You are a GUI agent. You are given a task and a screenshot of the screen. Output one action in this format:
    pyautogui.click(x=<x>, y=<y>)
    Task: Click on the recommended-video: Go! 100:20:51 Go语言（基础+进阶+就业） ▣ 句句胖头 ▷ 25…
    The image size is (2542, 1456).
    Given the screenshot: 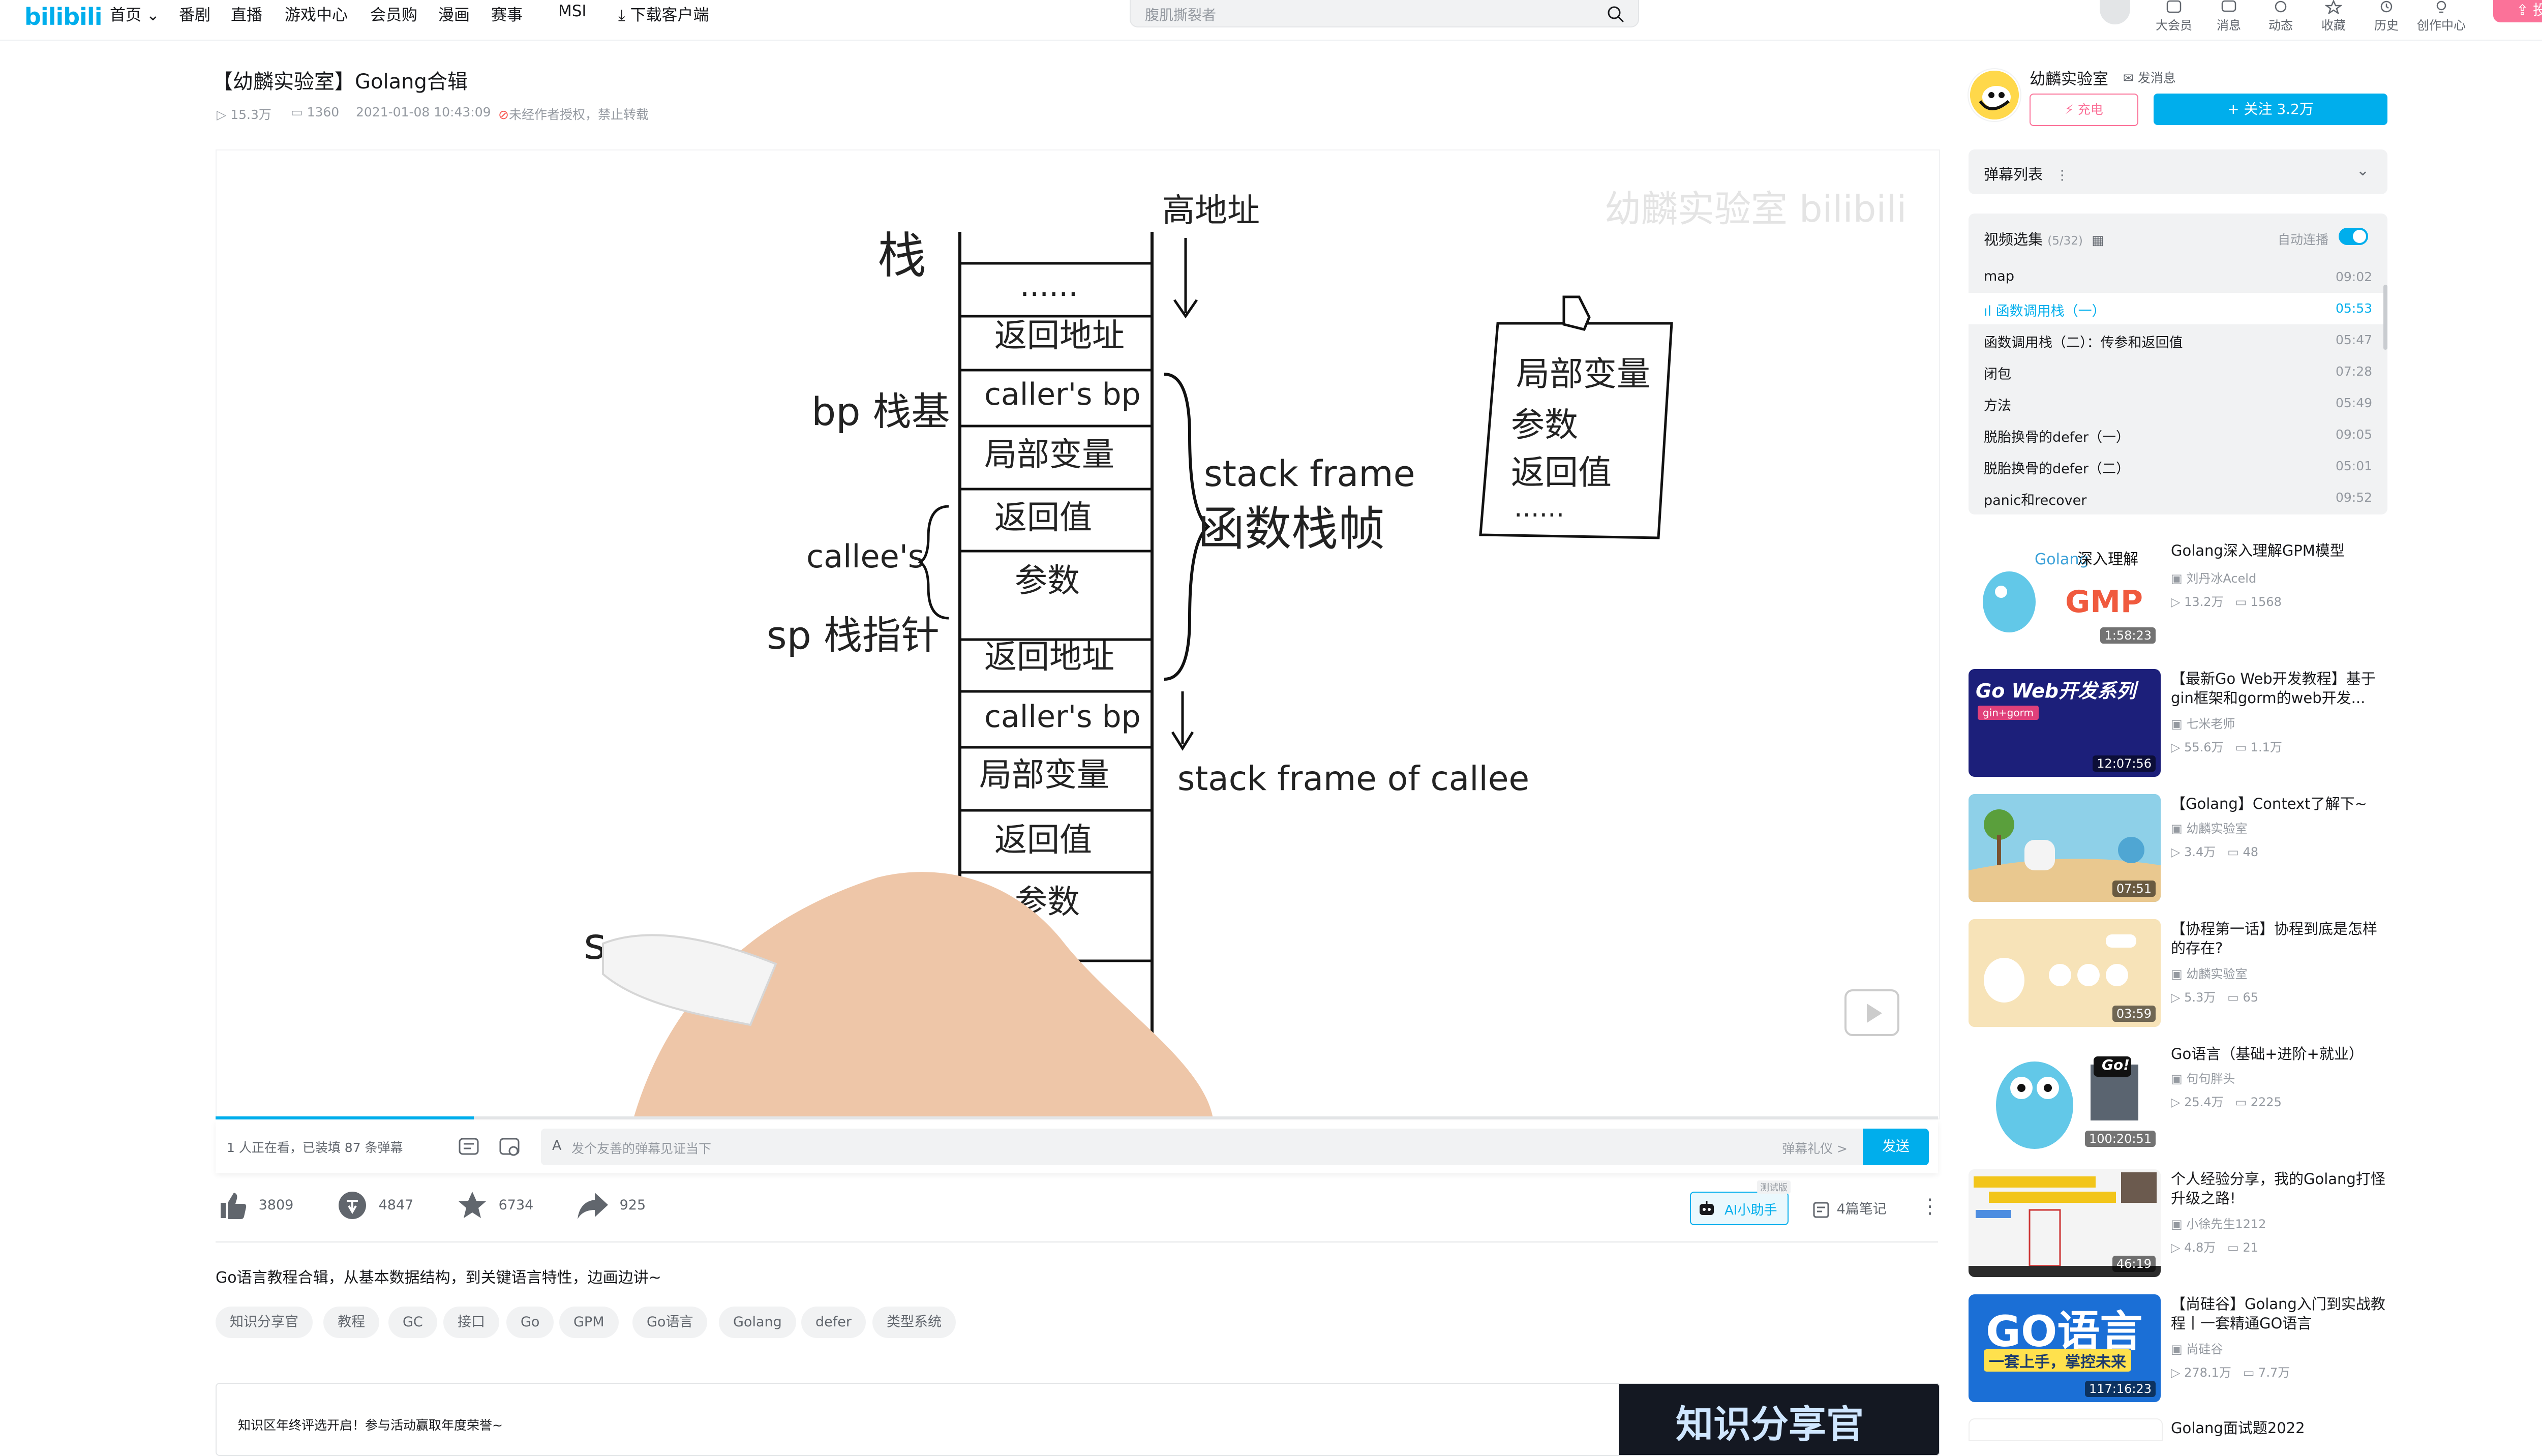 What is the action you would take?
    pyautogui.click(x=2178, y=1098)
    